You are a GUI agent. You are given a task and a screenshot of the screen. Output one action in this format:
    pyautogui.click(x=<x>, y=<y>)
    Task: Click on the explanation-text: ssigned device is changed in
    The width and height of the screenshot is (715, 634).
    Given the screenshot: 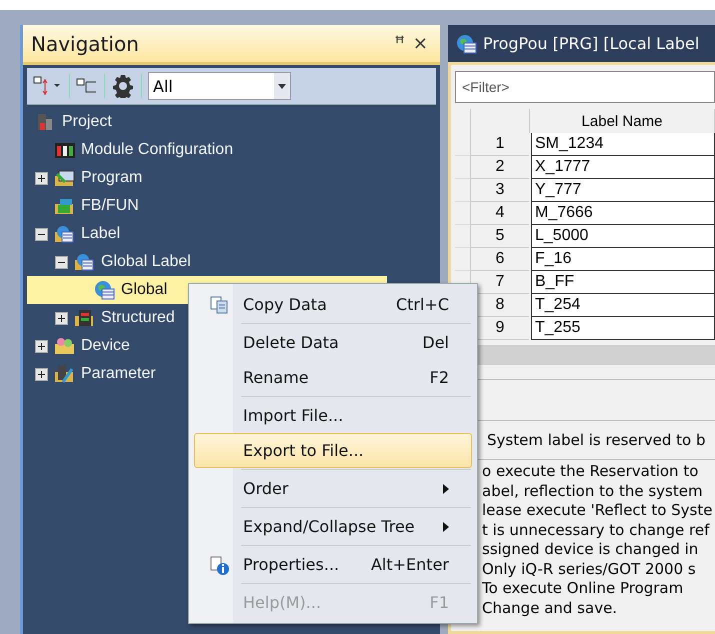 What is the action you would take?
    pyautogui.click(x=591, y=550)
    